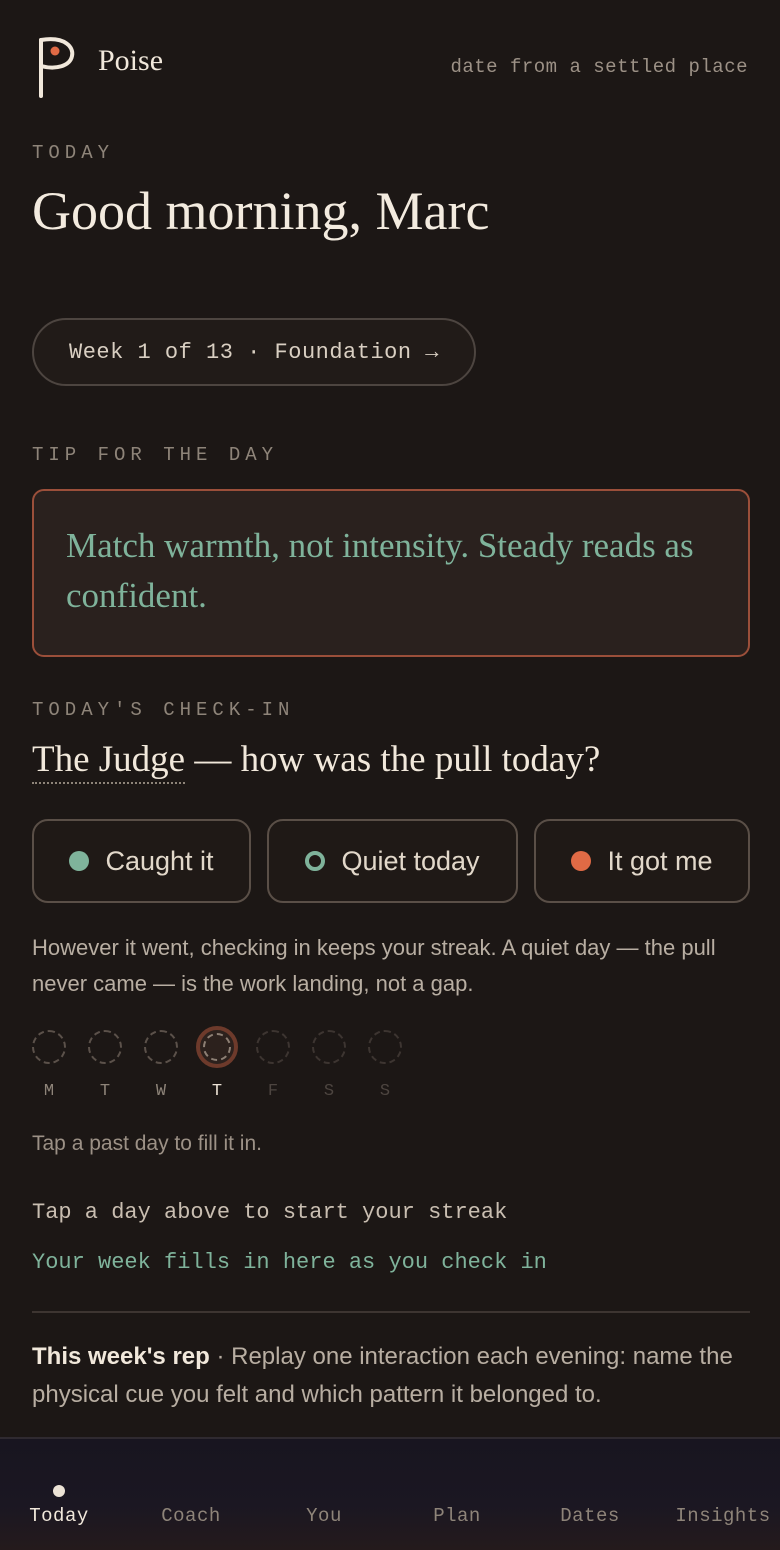 The width and height of the screenshot is (780, 1550). I want to click on day-tuesday: T, so click(105, 1065).